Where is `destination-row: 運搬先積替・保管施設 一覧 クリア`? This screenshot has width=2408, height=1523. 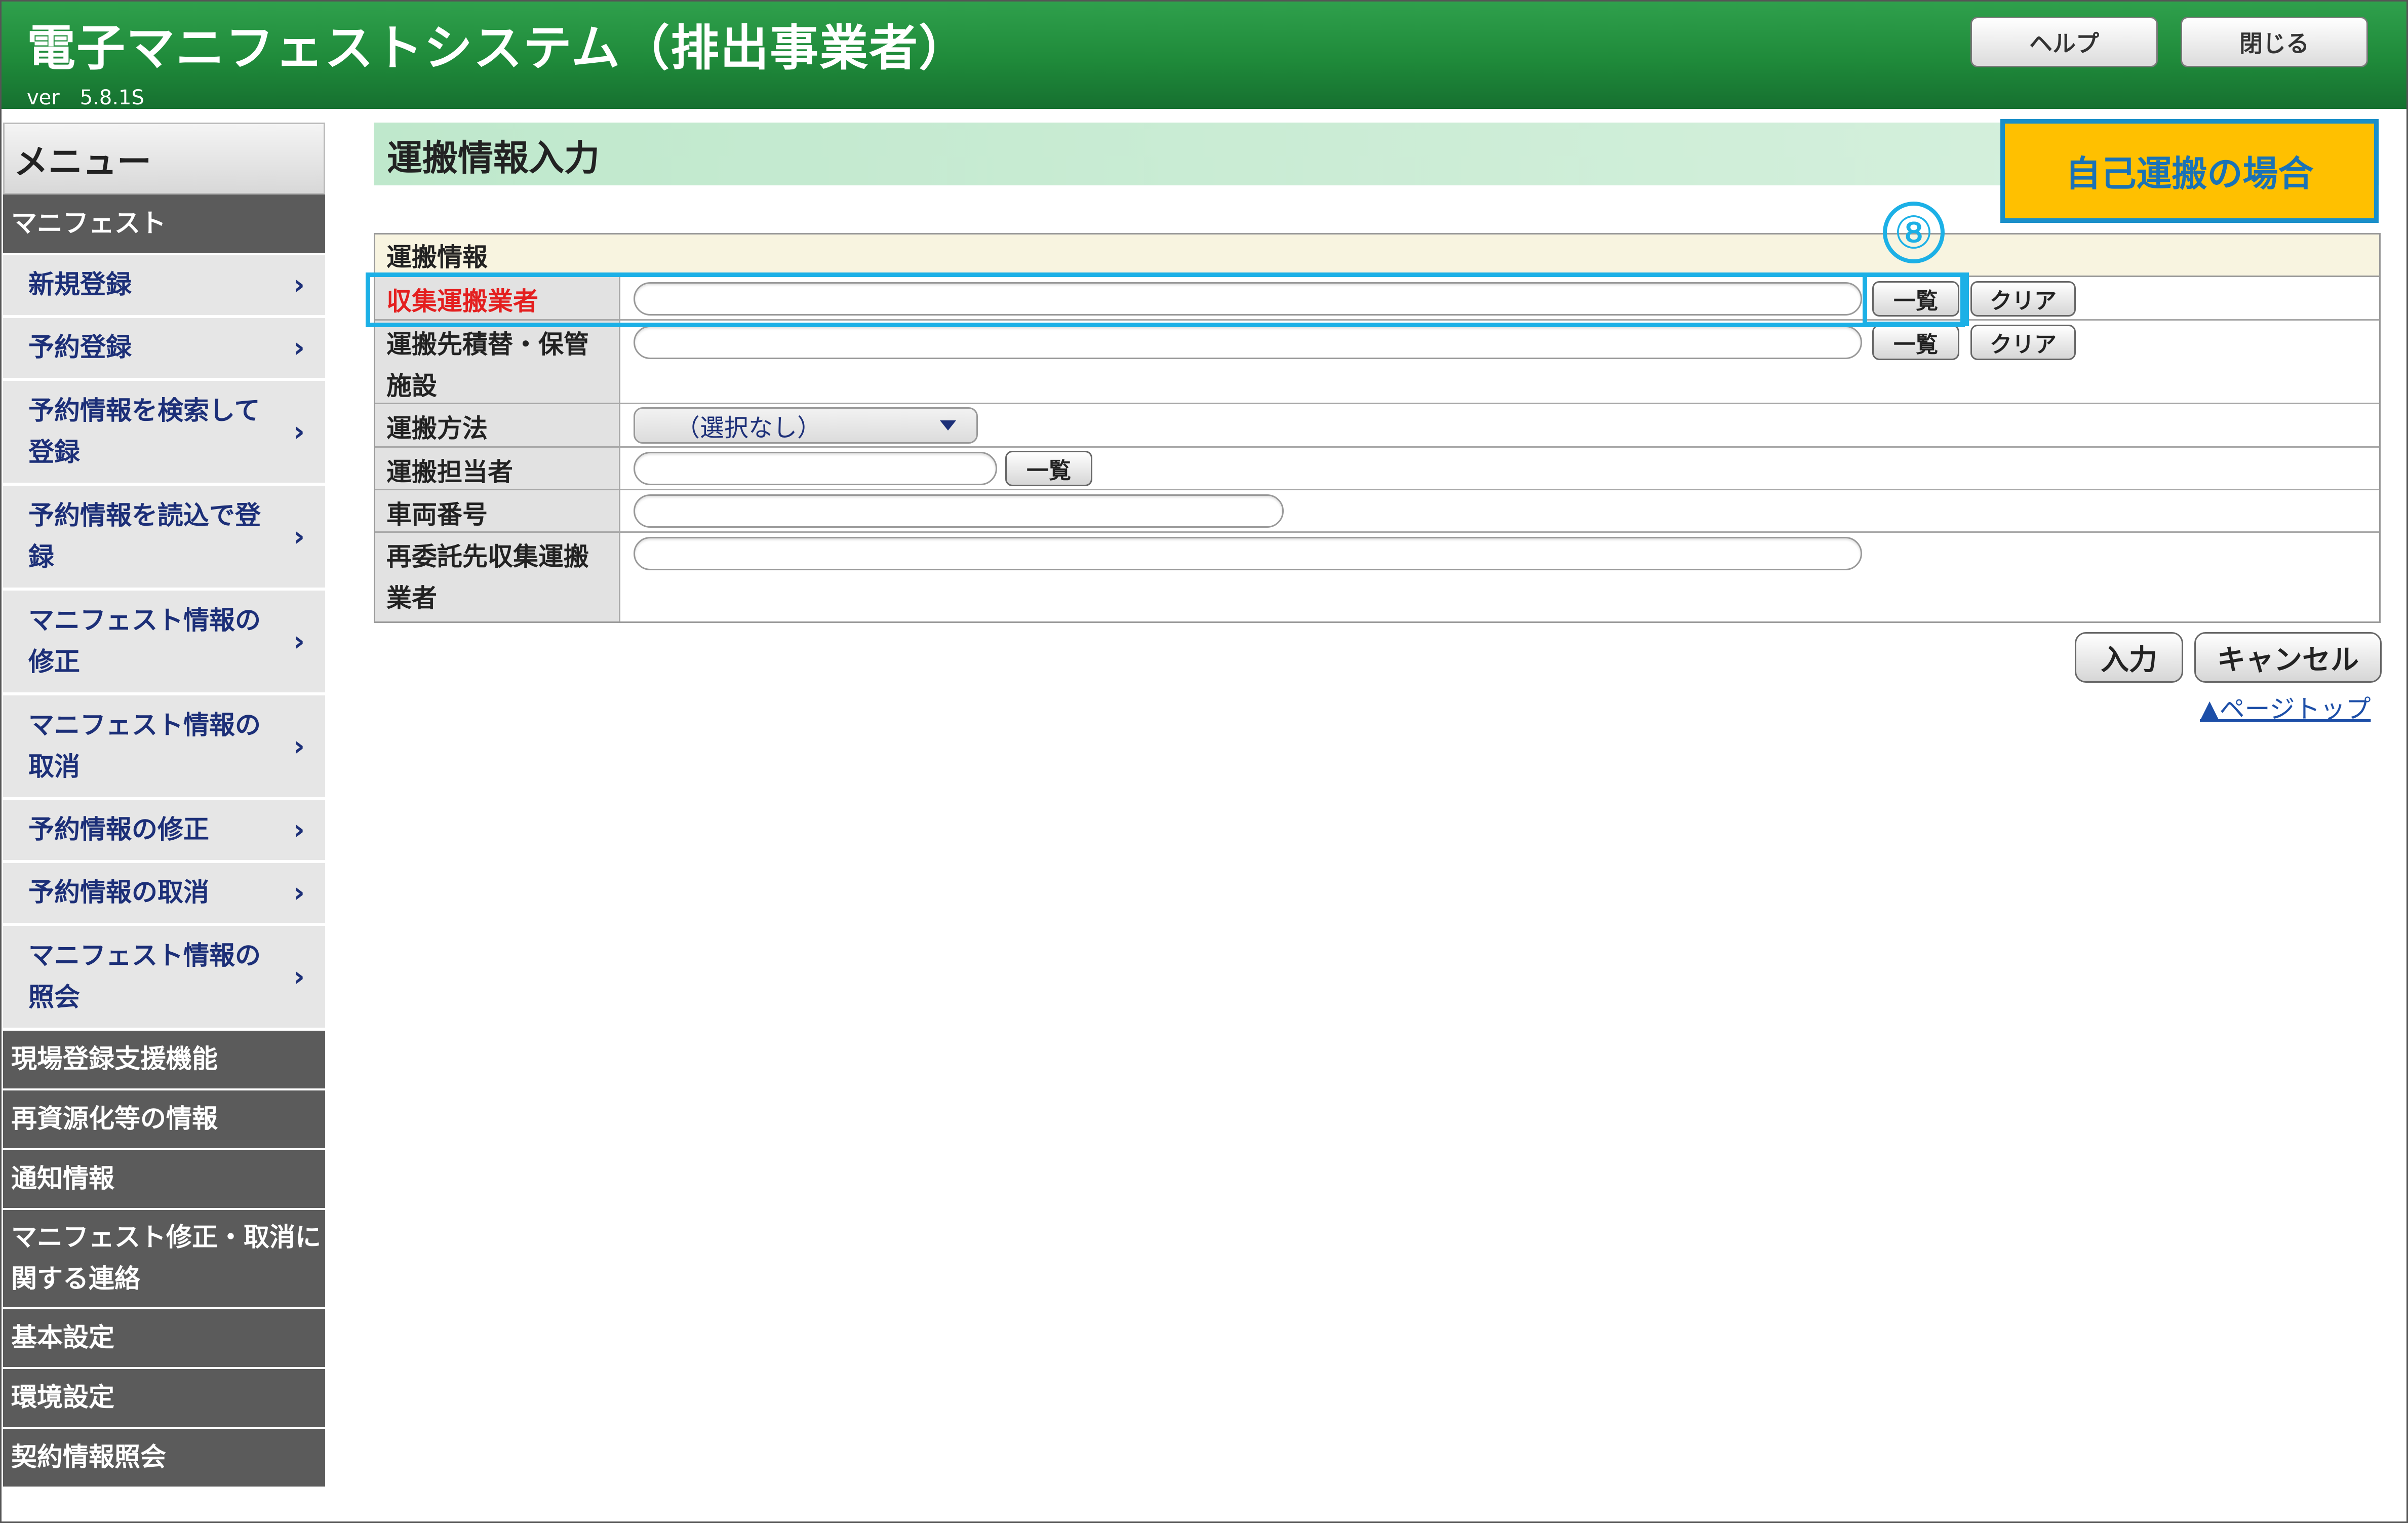
destination-row: 運搬先積替・保管施設 一覧 クリア is located at coordinates (1377, 362).